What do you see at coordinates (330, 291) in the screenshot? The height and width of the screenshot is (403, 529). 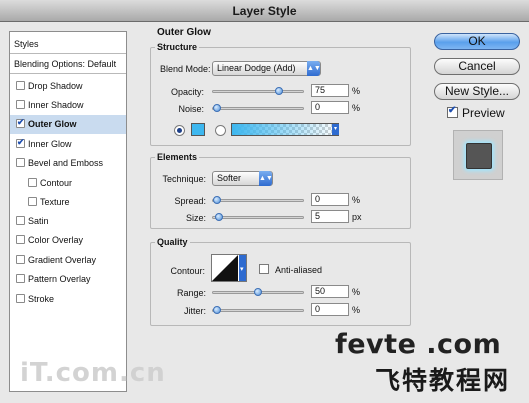 I see `range-field: 50` at bounding box center [330, 291].